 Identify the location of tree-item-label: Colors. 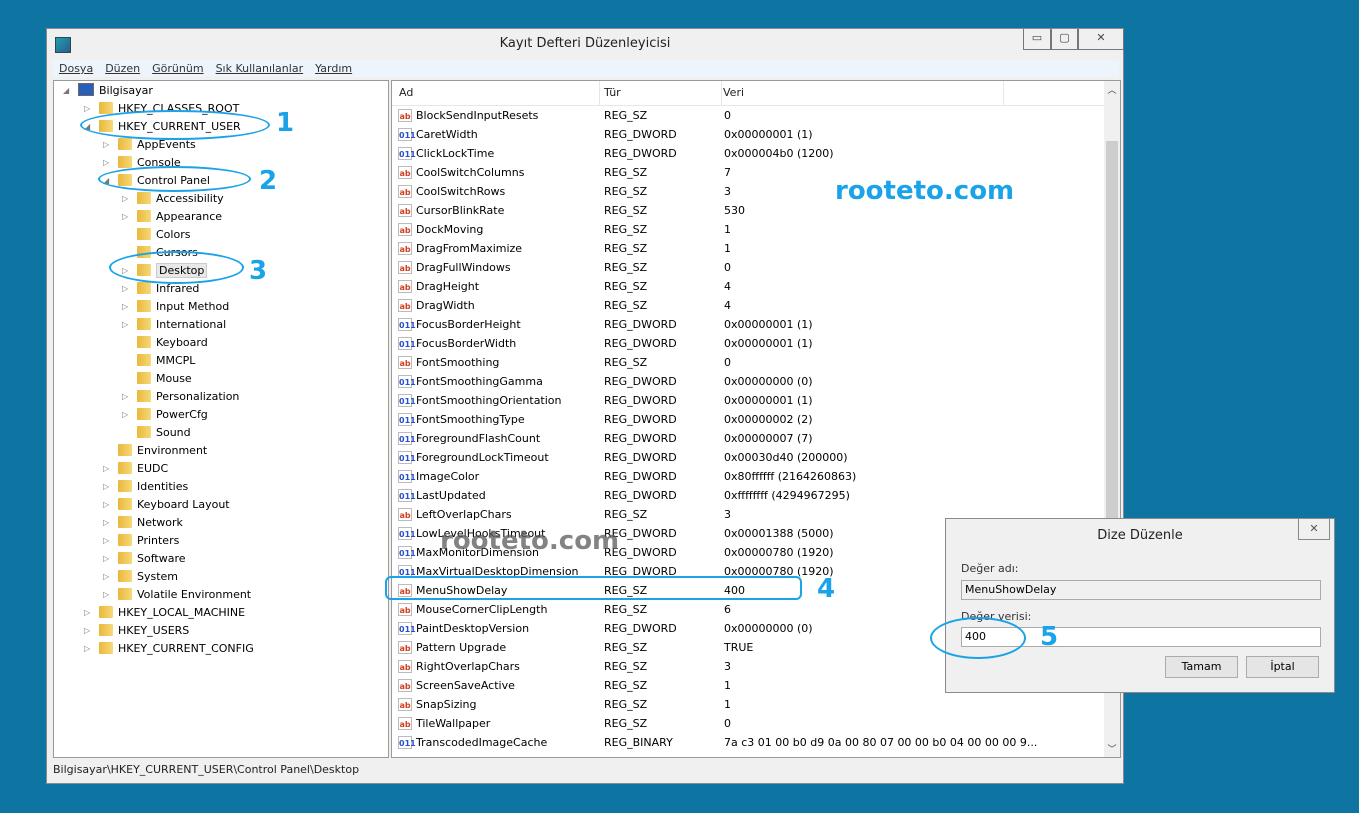
(173, 234).